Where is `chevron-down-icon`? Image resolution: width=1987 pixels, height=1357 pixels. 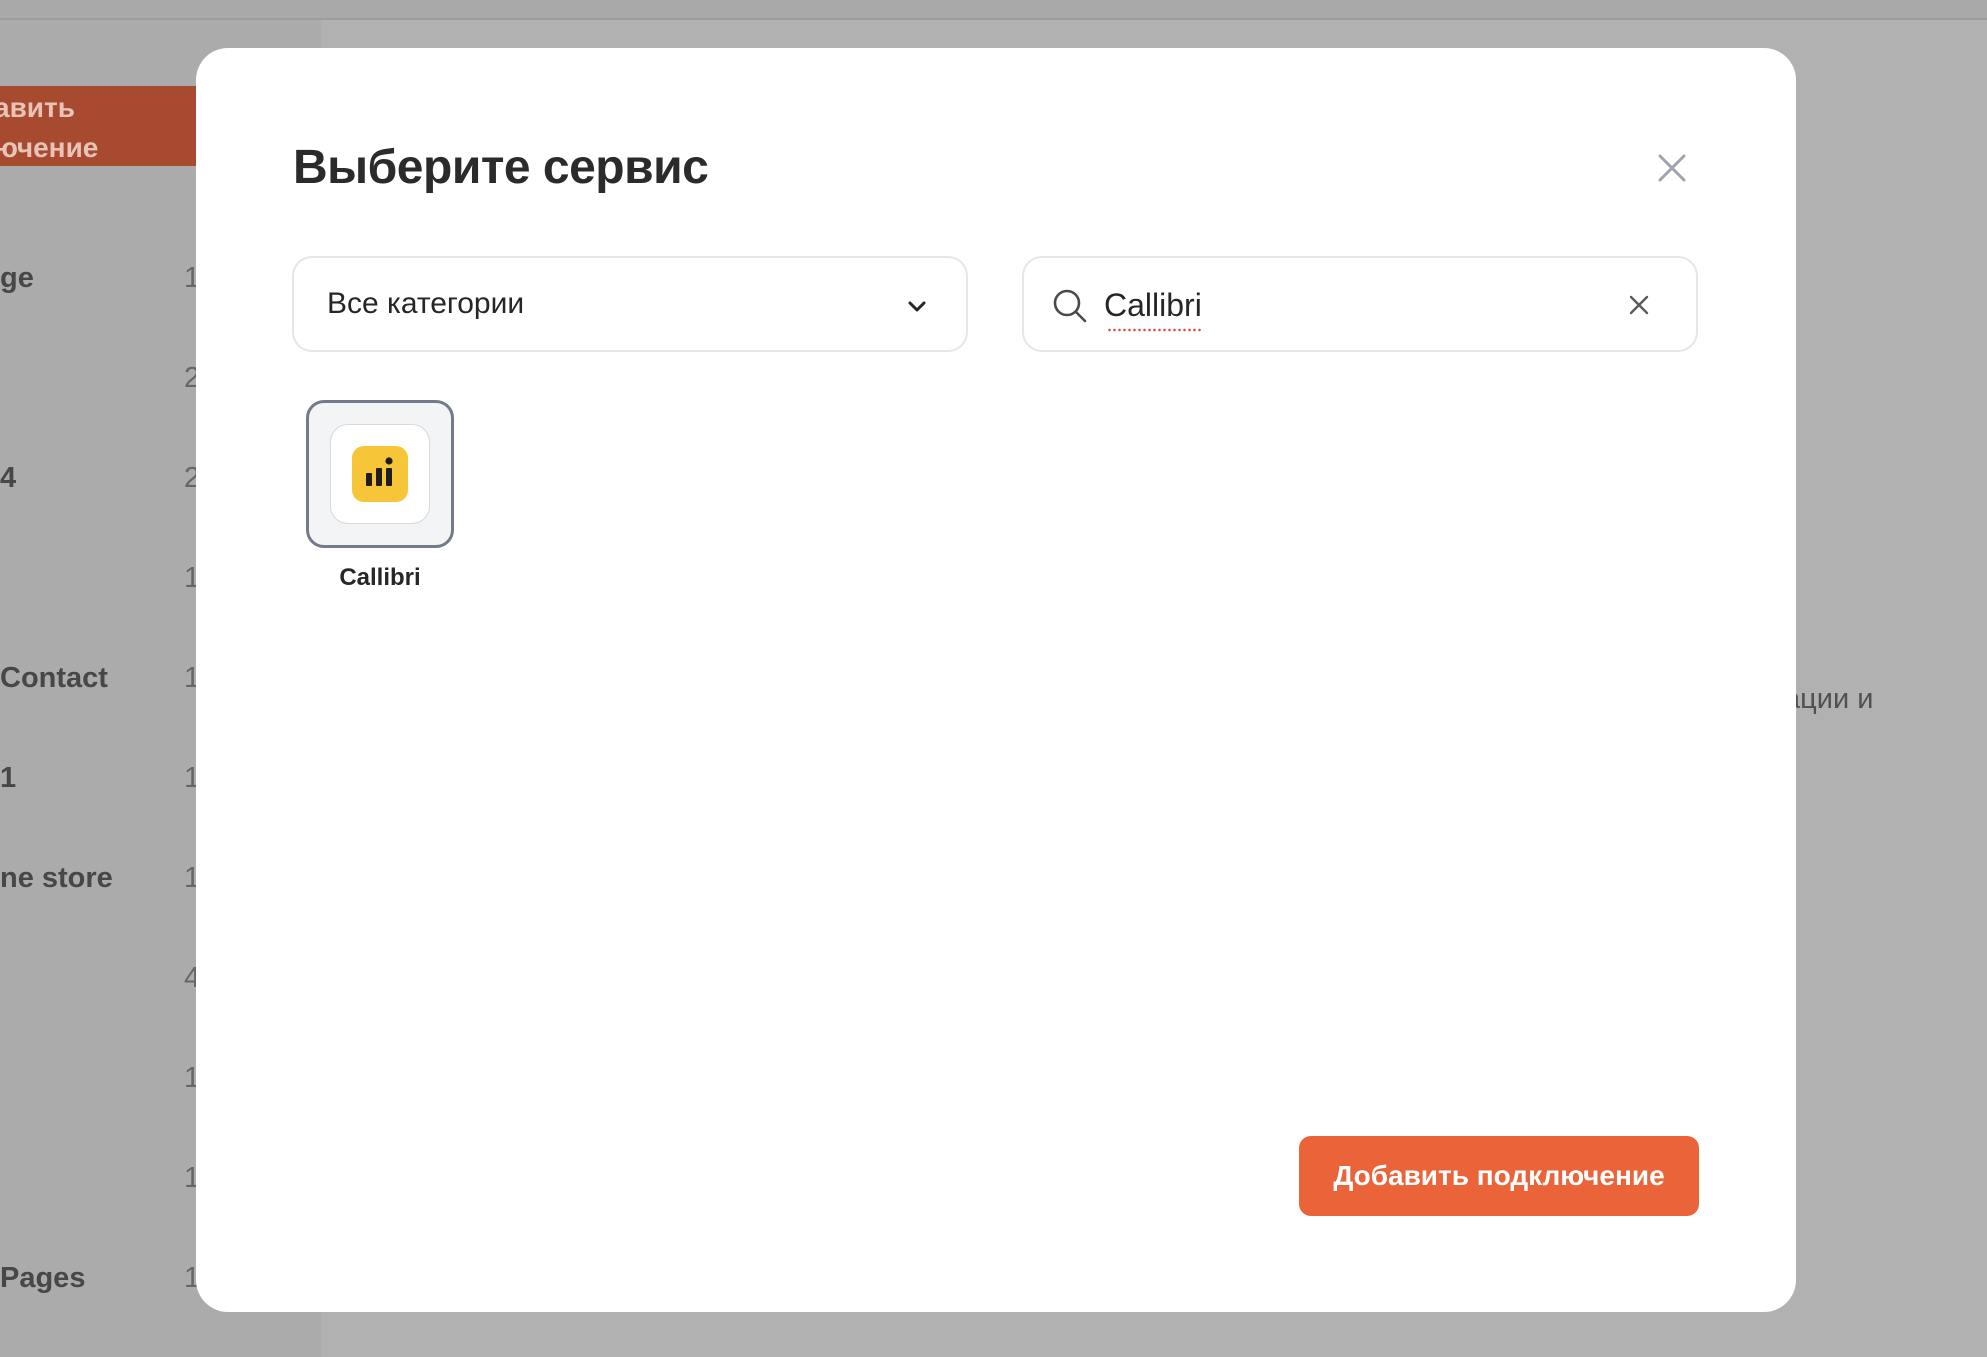 chevron-down-icon is located at coordinates (917, 306).